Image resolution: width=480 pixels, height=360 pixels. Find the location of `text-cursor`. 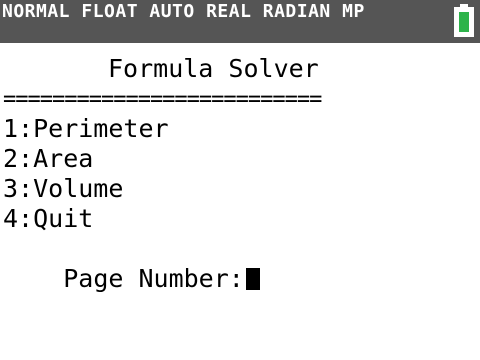

text-cursor is located at coordinates (252, 279).